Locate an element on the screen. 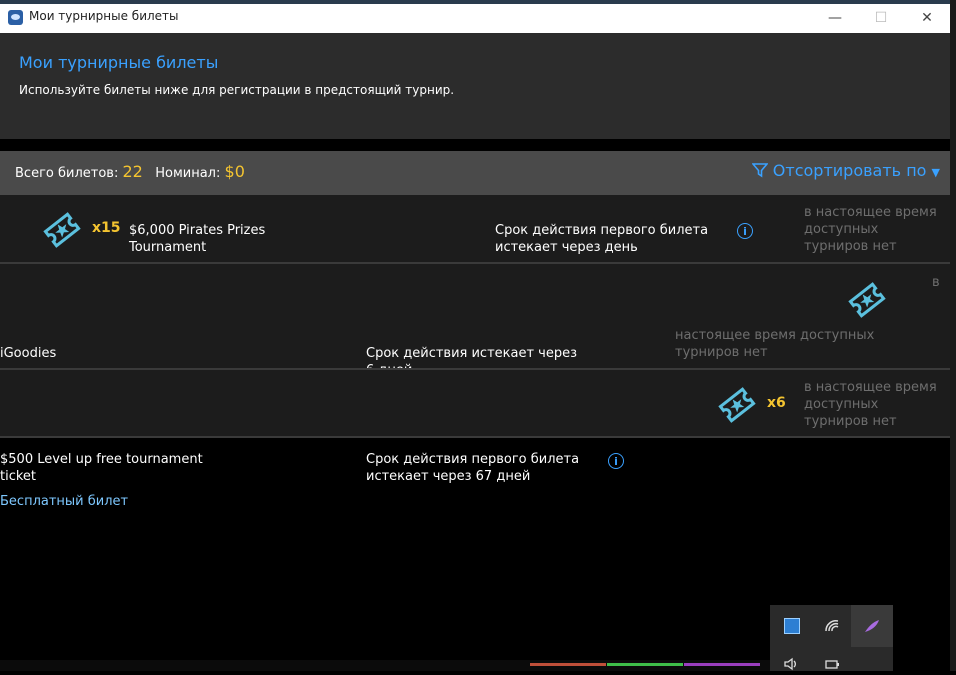 The height and width of the screenshot is (675, 956). ticket-name: $6,000 Pirates Prizes Tournament is located at coordinates (197, 239).